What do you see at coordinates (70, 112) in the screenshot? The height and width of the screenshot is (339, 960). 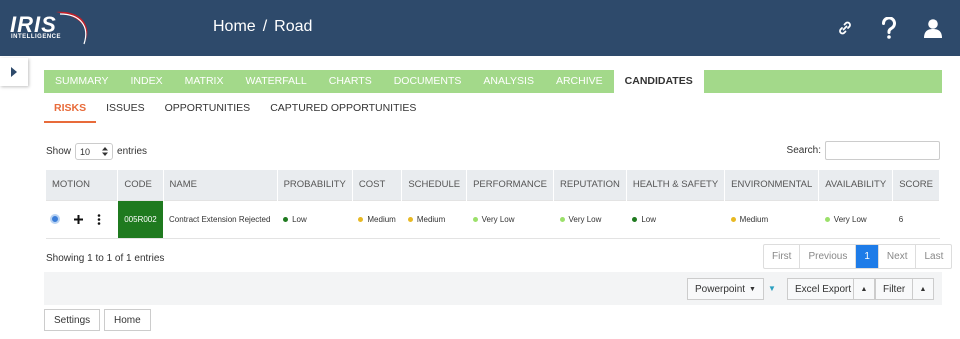 I see `subtab-risks: RISKS` at bounding box center [70, 112].